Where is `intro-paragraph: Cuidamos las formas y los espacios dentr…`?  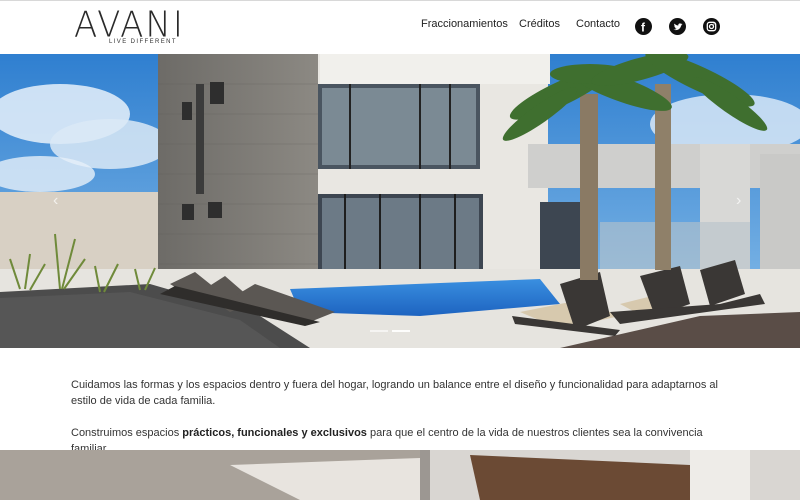
intro-paragraph: Cuidamos las formas y los espacios dentr… is located at coordinates (394, 393).